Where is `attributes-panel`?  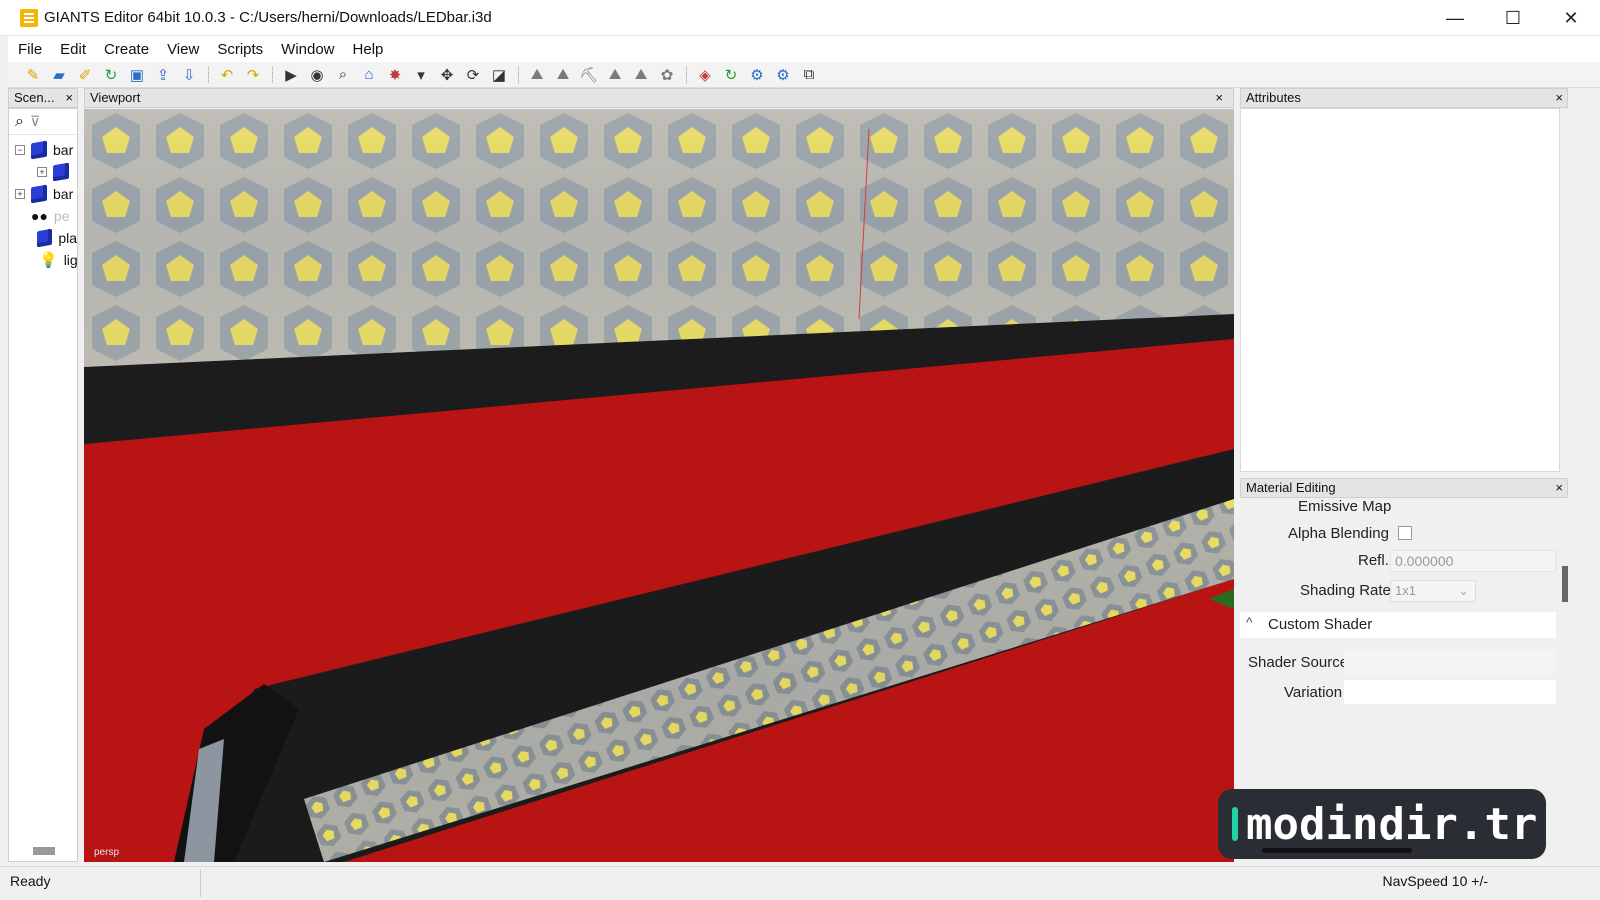
attributes-panel is located at coordinates (1400, 290).